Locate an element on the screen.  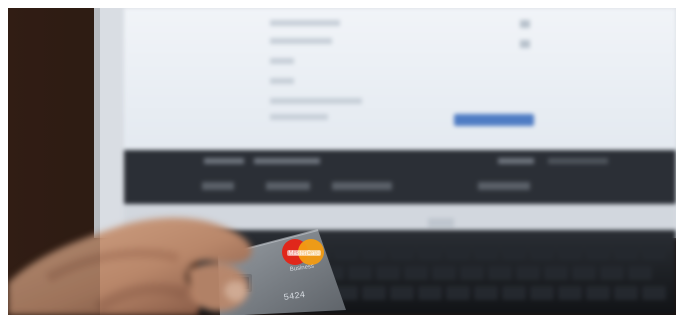
vignette-left is located at coordinates (54, 161).